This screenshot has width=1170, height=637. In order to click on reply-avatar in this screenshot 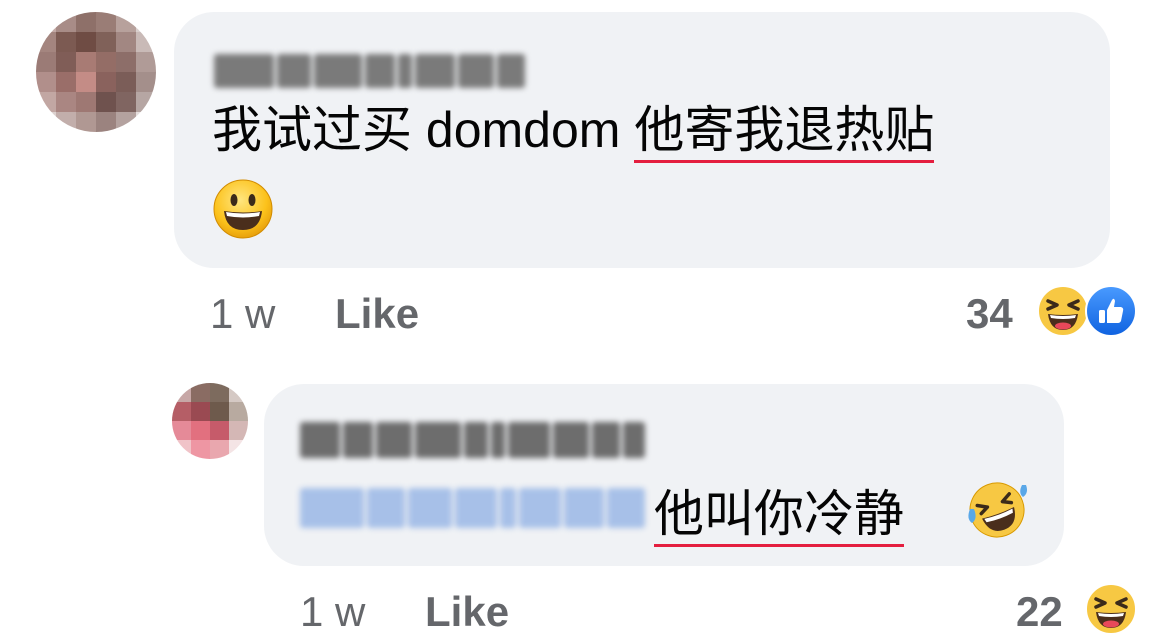, I will do `click(210, 421)`.